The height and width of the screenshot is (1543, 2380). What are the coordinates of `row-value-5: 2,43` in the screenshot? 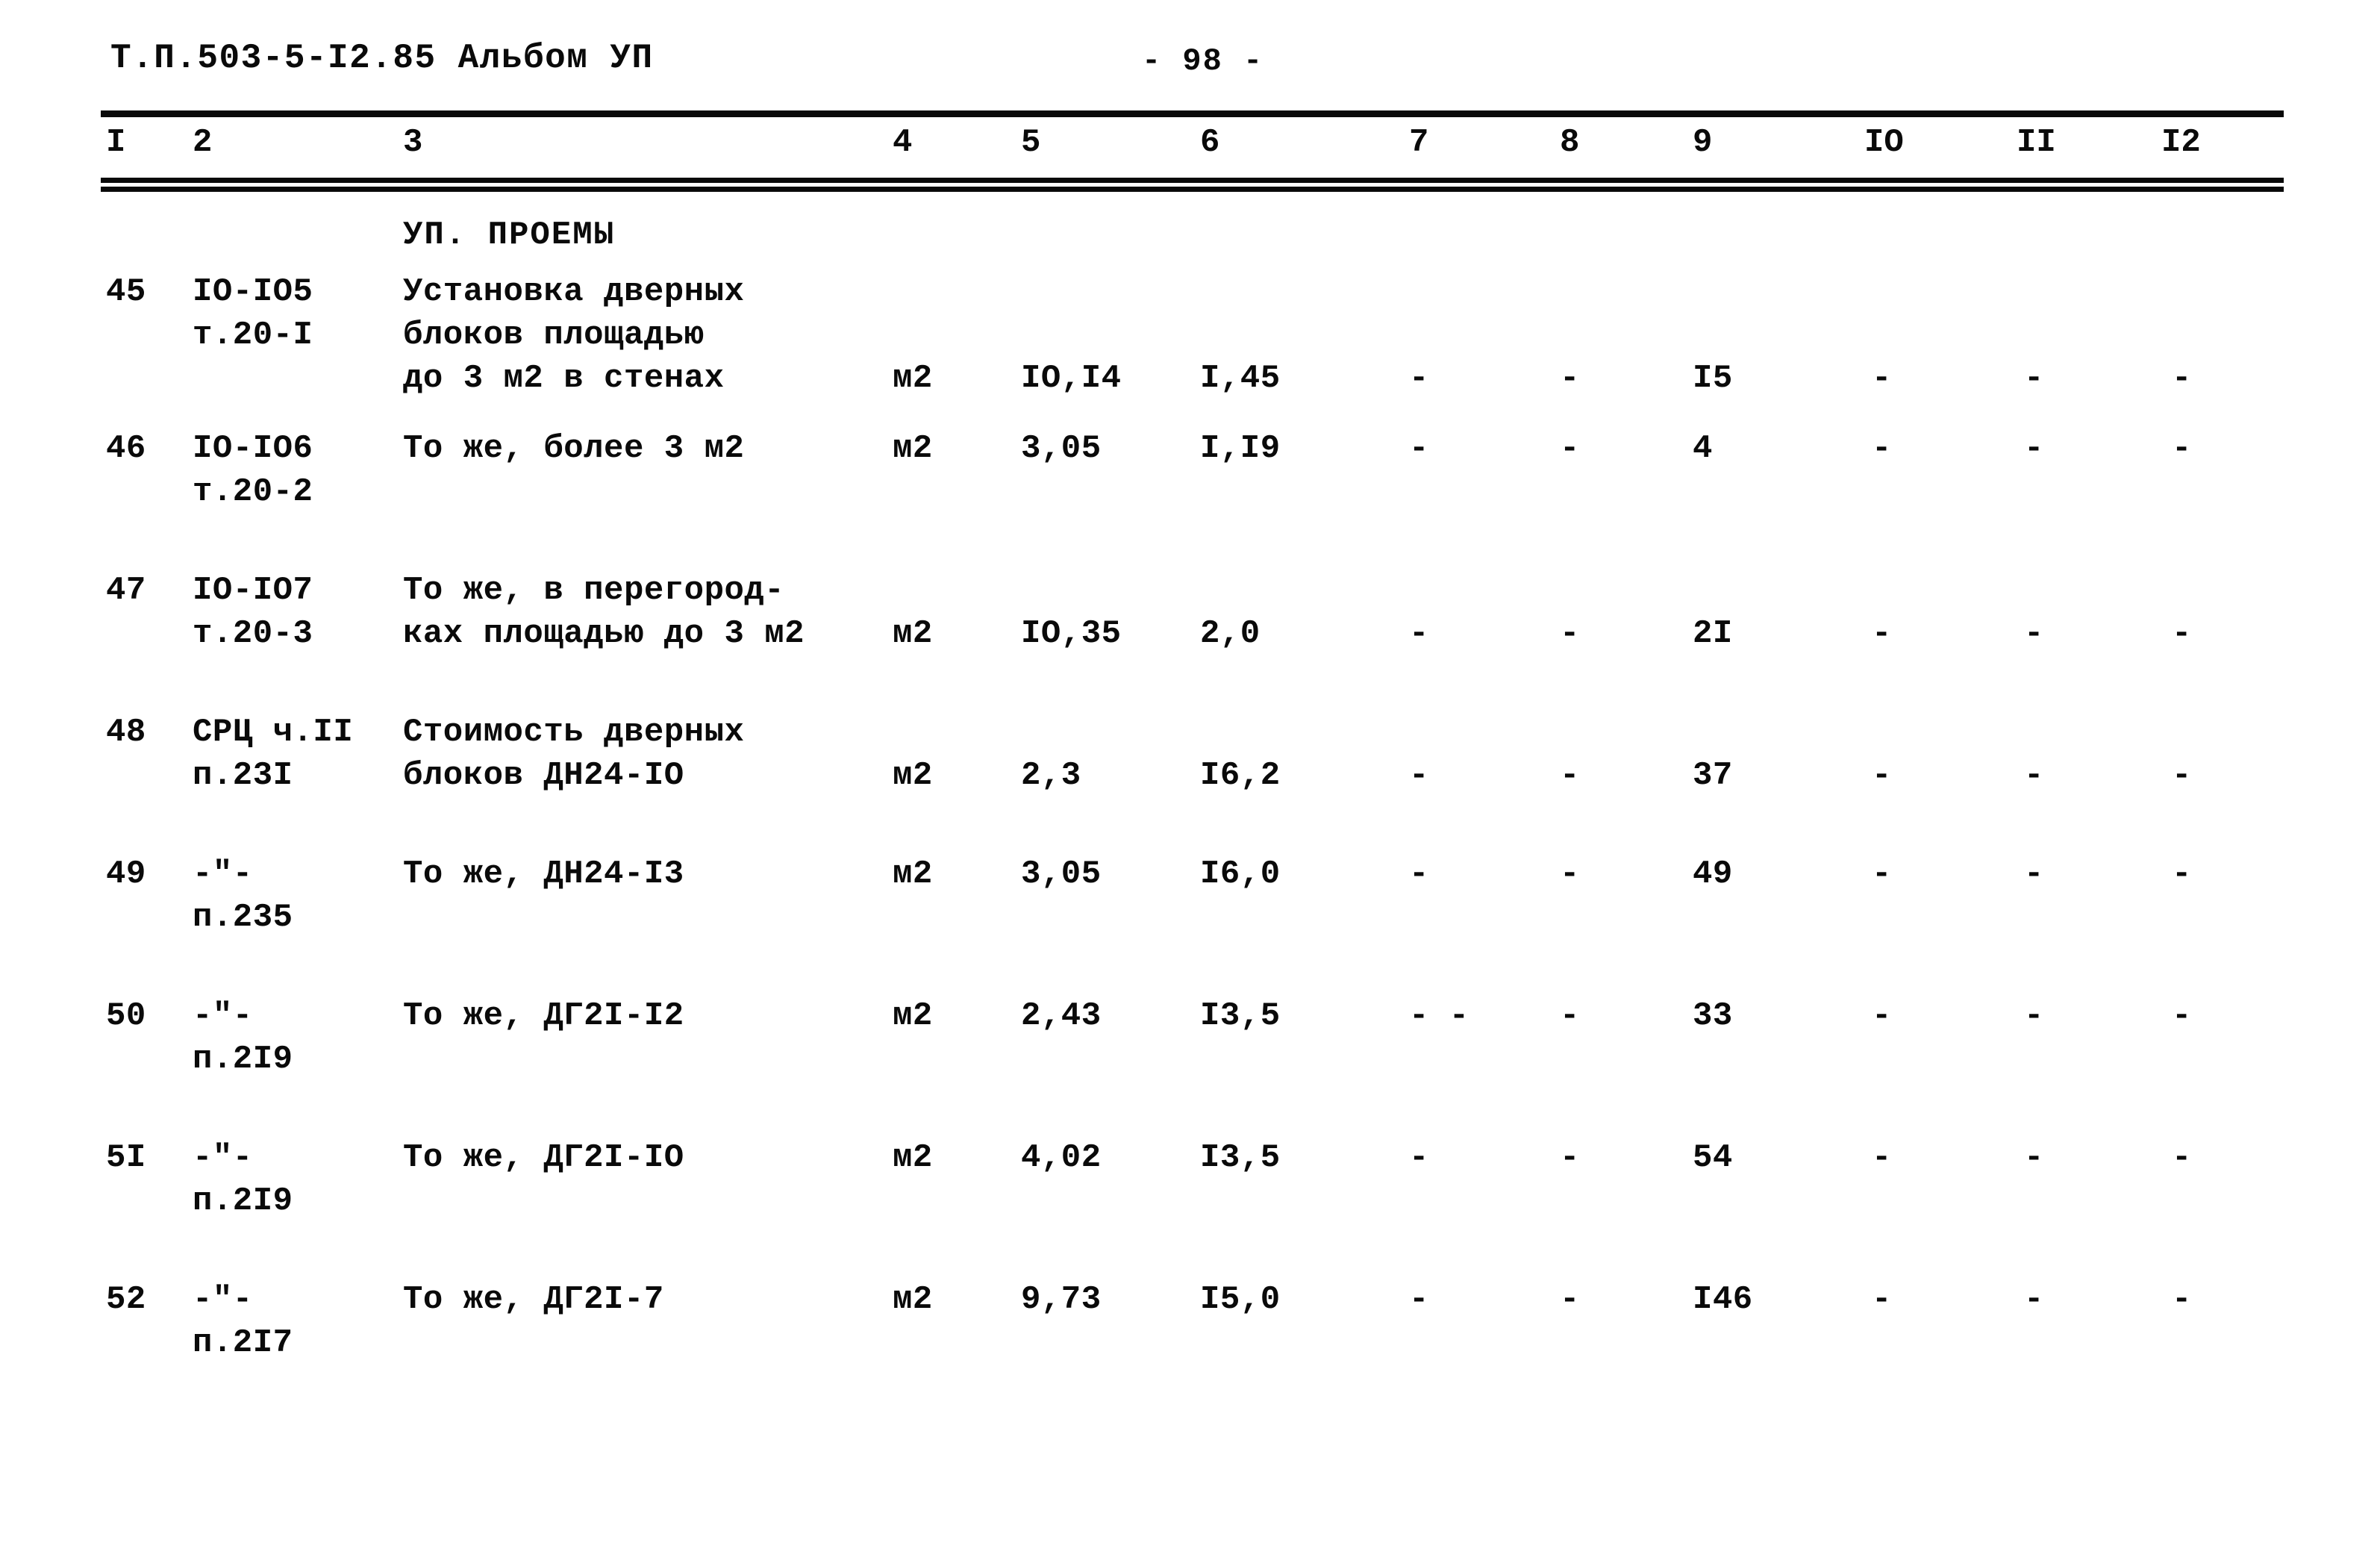 It's located at (1061, 1016).